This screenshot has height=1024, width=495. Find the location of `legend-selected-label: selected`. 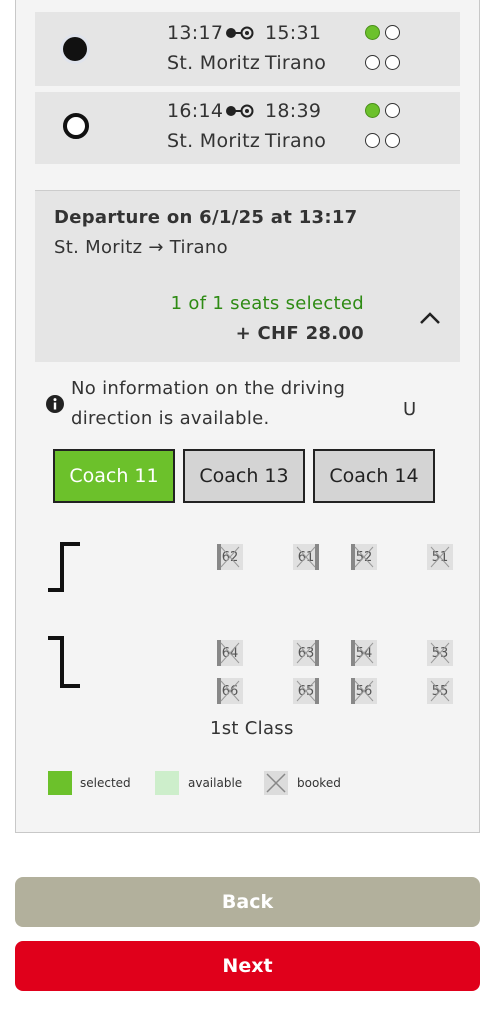

legend-selected-label: selected is located at coordinates (105, 783).